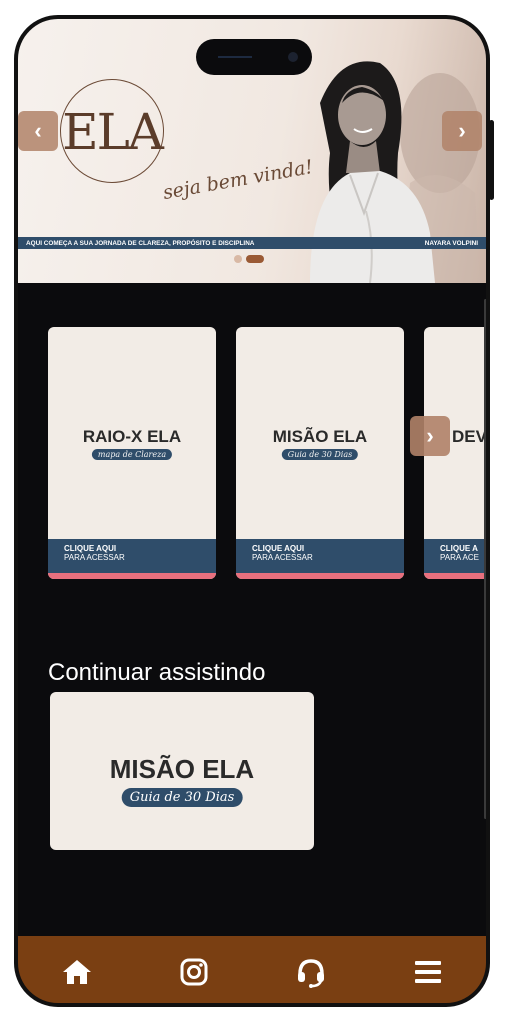  I want to click on cards-next-button: ›, so click(430, 436).